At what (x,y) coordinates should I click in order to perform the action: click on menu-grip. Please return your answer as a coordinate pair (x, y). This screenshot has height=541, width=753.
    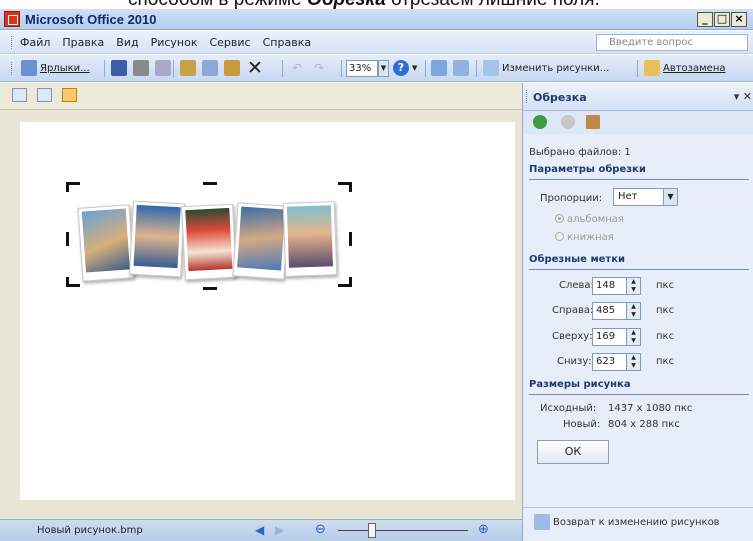
    Looking at the image, I should click on (12, 42).